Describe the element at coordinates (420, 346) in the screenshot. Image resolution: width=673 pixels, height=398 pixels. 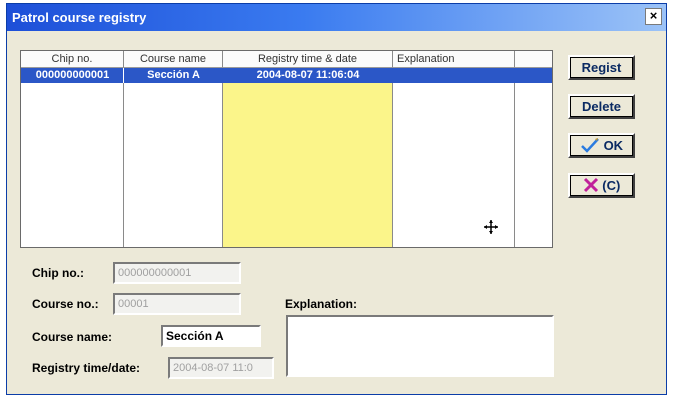
I see `explanation-textarea` at that location.